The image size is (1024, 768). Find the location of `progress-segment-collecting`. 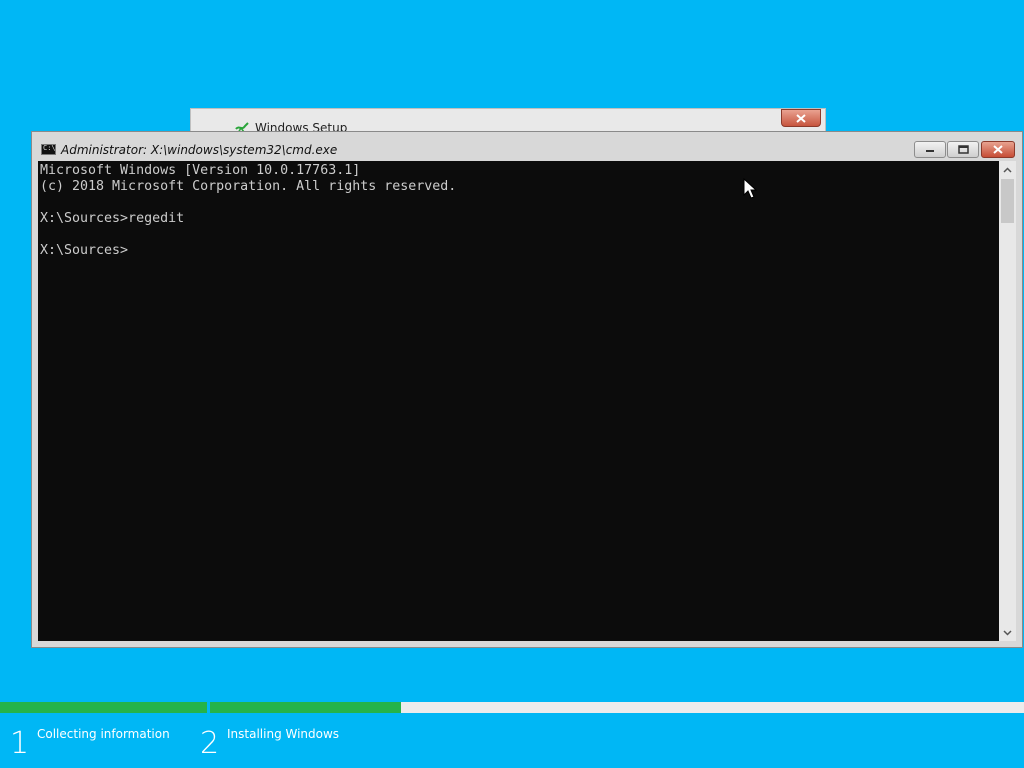

progress-segment-collecting is located at coordinates (103, 707).